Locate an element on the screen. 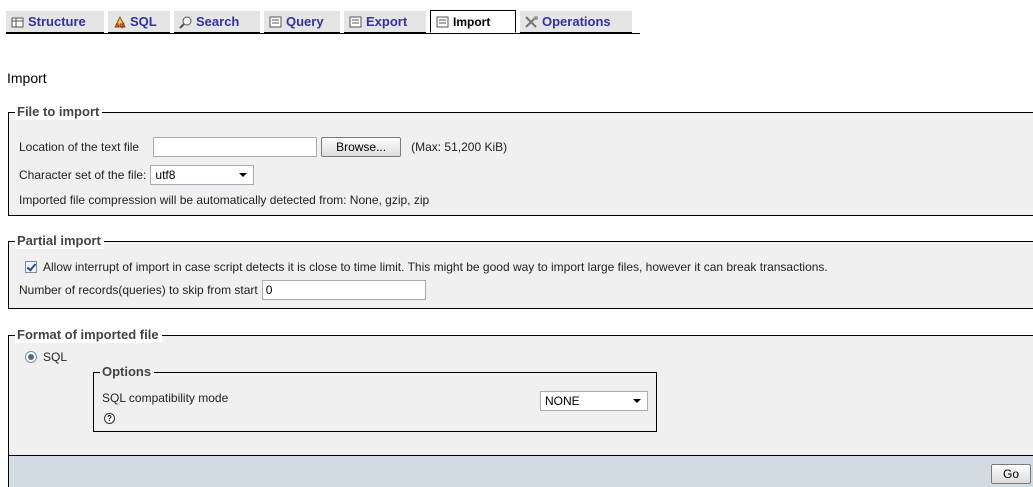 This screenshot has height=487, width=1033. allow-interrupt-checkbox is located at coordinates (31, 267).